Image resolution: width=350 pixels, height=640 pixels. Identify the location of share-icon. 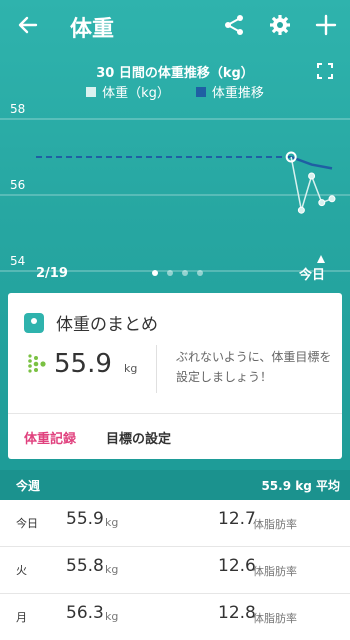
(234, 25).